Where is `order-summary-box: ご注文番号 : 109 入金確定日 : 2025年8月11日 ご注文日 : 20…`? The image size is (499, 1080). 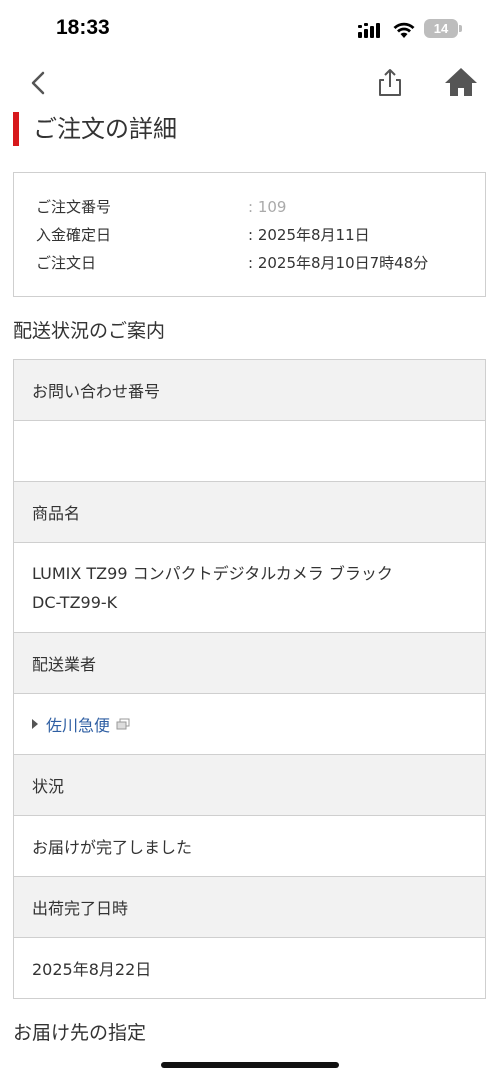
order-summary-box: ご注文番号 : 109 入金確定日 : 2025年8月11日 ご注文日 : 20… is located at coordinates (249, 234).